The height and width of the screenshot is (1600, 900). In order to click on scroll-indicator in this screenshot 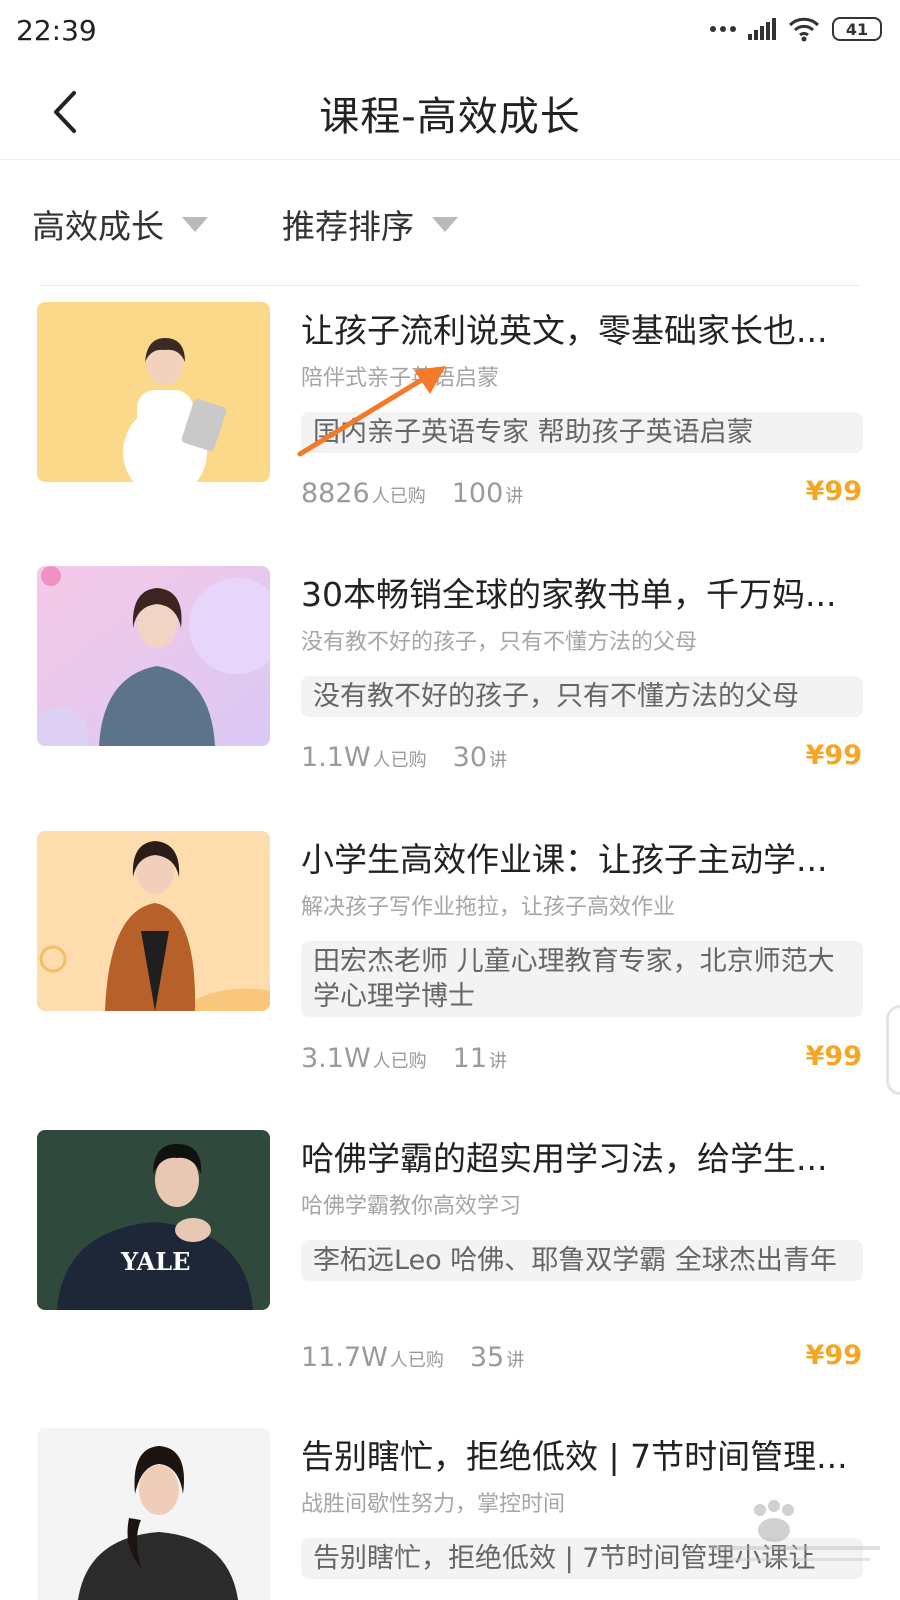, I will do `click(893, 1050)`.